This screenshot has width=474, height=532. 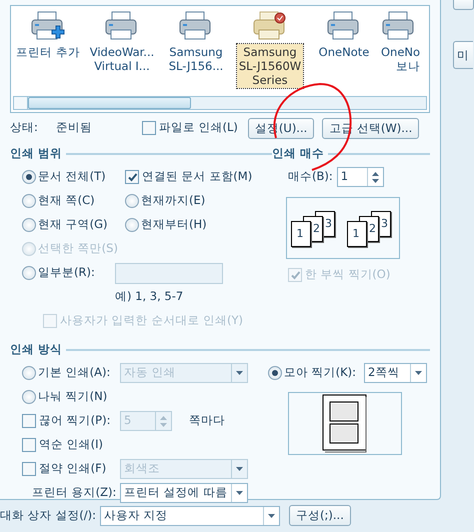 I want to click on radio-label: 기본 인쇄(A):, so click(x=74, y=373).